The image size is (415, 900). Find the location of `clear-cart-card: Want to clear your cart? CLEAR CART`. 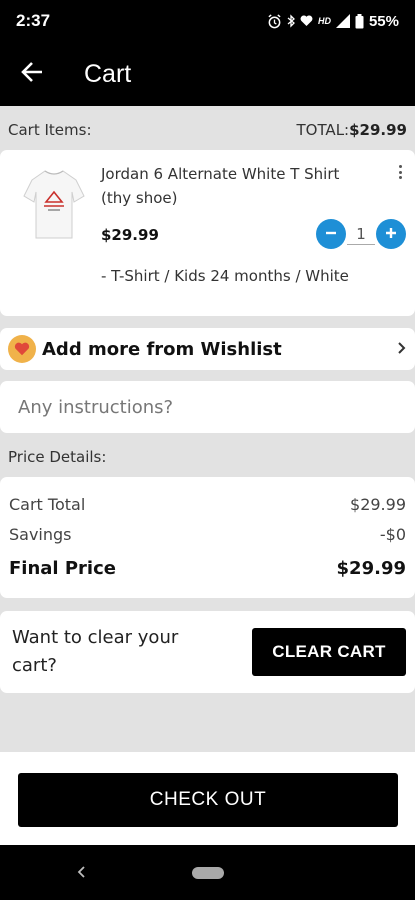

clear-cart-card: Want to clear your cart? CLEAR CART is located at coordinates (207, 652).